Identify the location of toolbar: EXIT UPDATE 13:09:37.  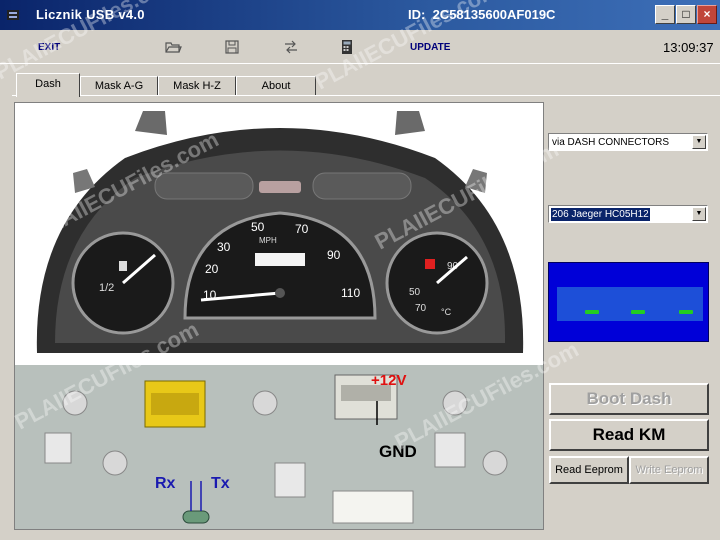
(360, 47).